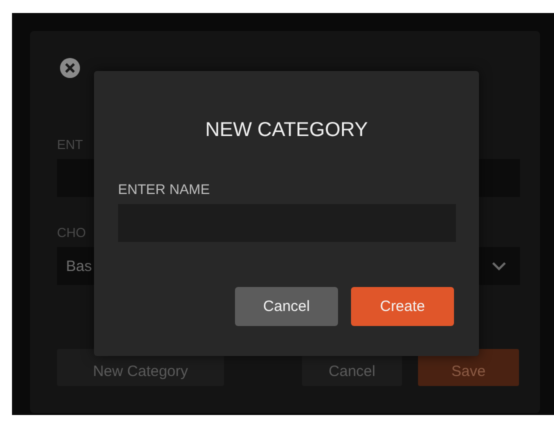 This screenshot has height=423, width=554. Describe the element at coordinates (70, 68) in the screenshot. I see `close-icon` at that location.